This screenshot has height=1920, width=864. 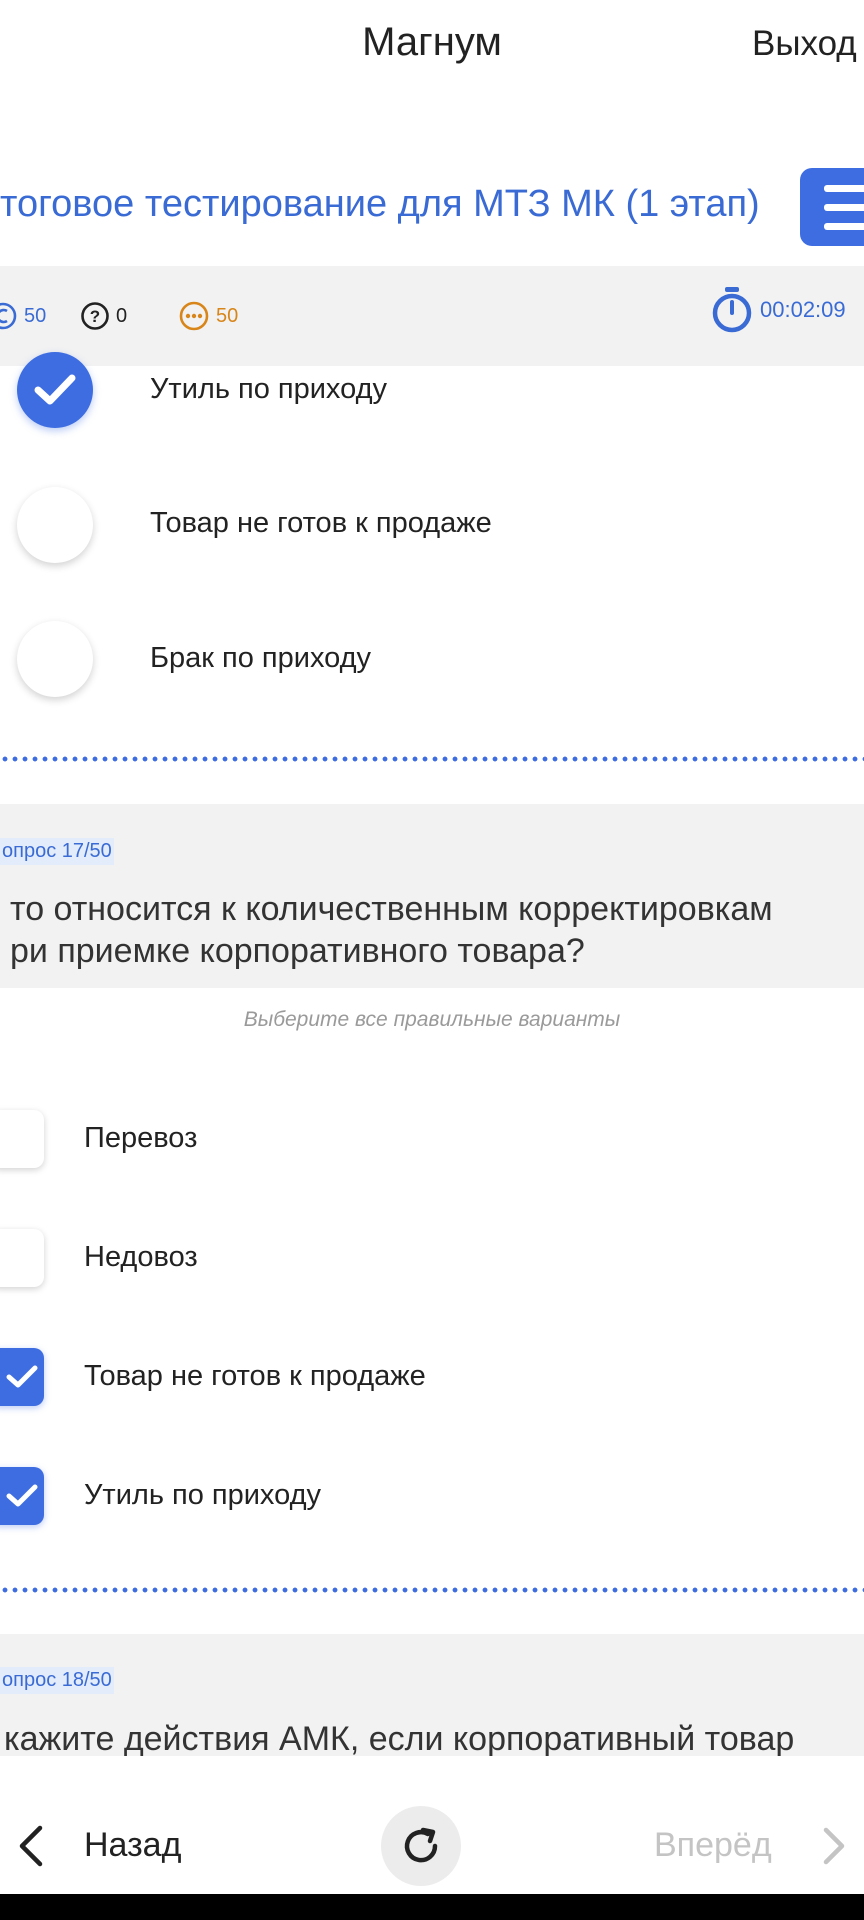 I want to click on radio-option-label: Утиль по приходу, so click(x=268, y=389).